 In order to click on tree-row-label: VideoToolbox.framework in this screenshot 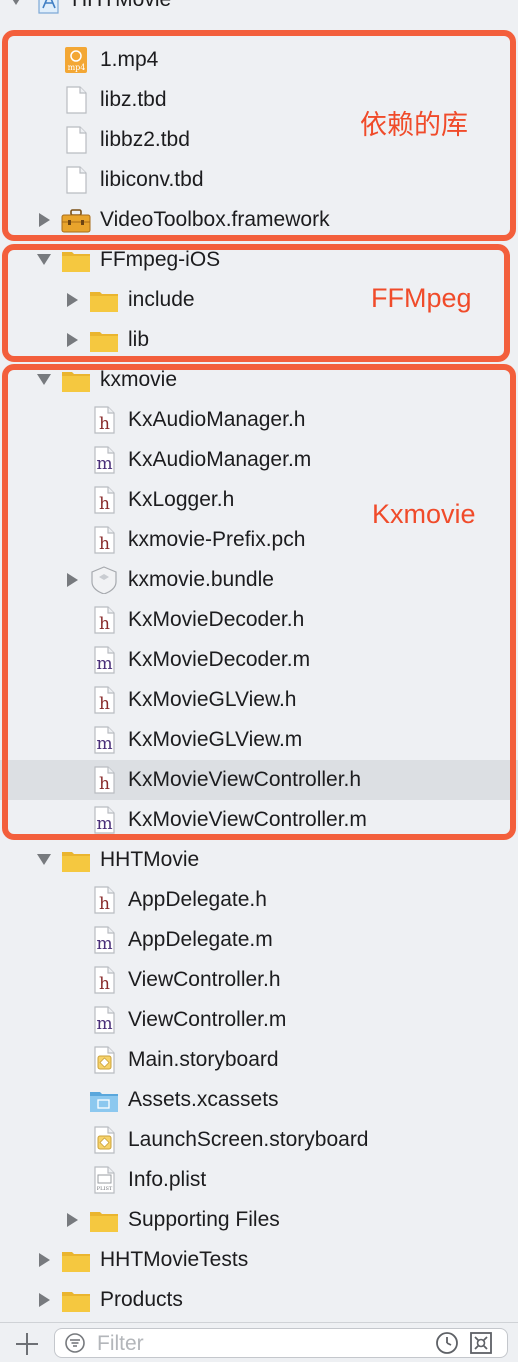, I will do `click(215, 219)`.